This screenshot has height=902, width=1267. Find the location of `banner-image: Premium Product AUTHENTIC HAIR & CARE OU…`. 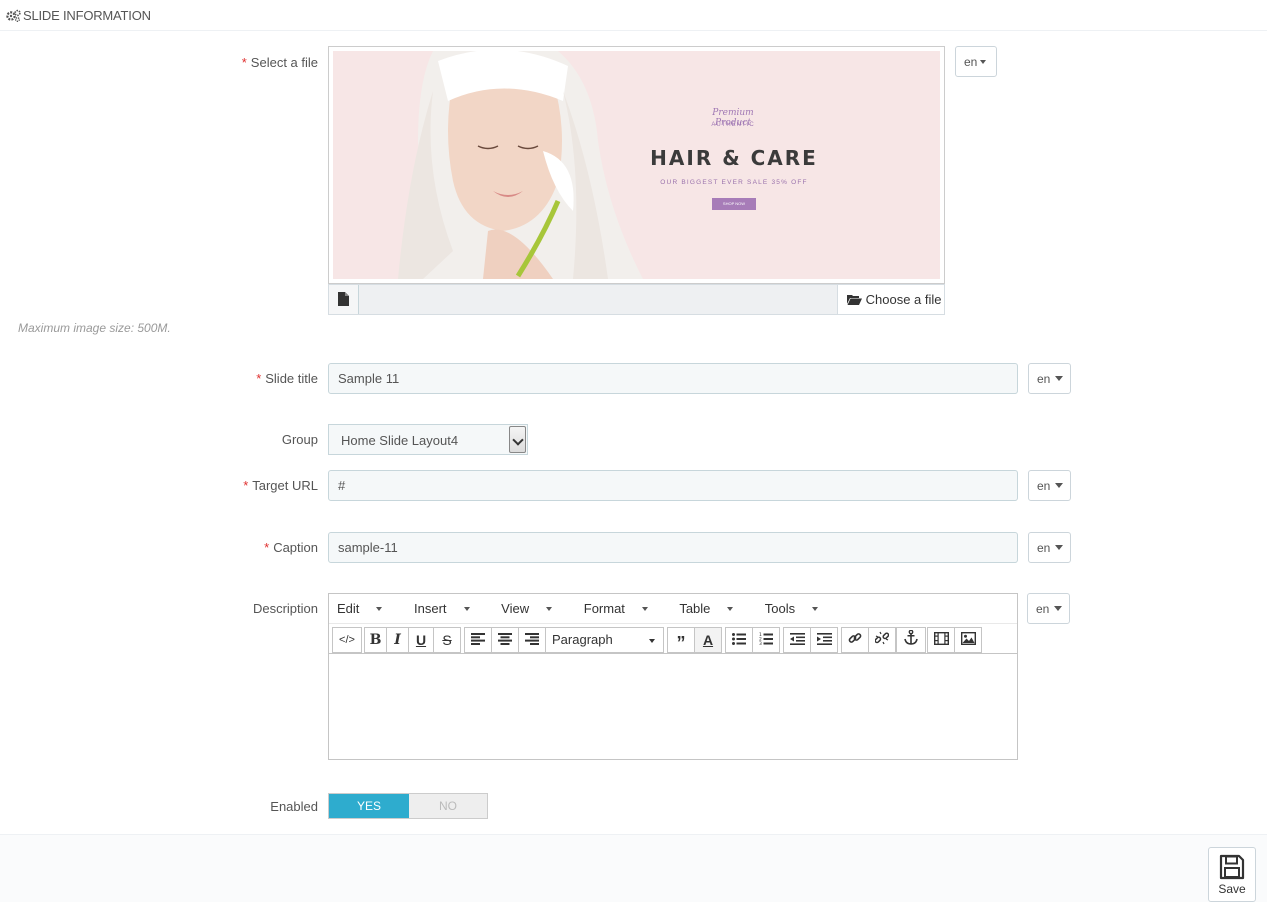

banner-image: Premium Product AUTHENTIC HAIR & CARE OU… is located at coordinates (636, 165).